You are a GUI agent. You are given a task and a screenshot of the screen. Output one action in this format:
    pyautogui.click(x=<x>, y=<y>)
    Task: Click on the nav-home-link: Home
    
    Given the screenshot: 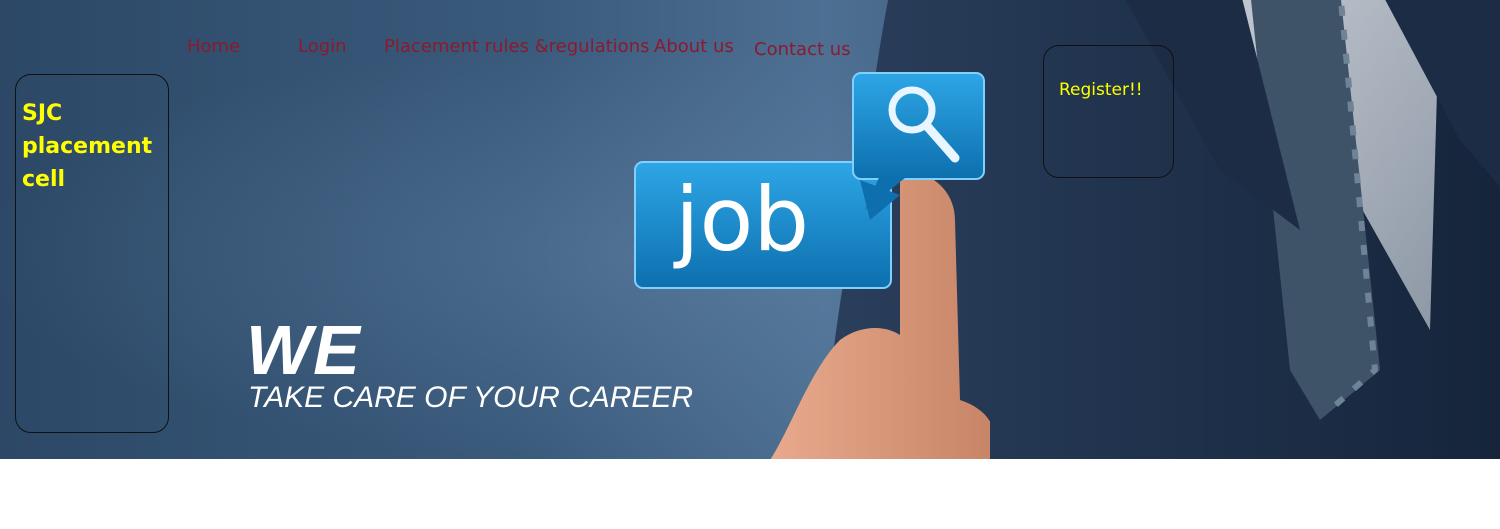 What is the action you would take?
    pyautogui.click(x=213, y=46)
    